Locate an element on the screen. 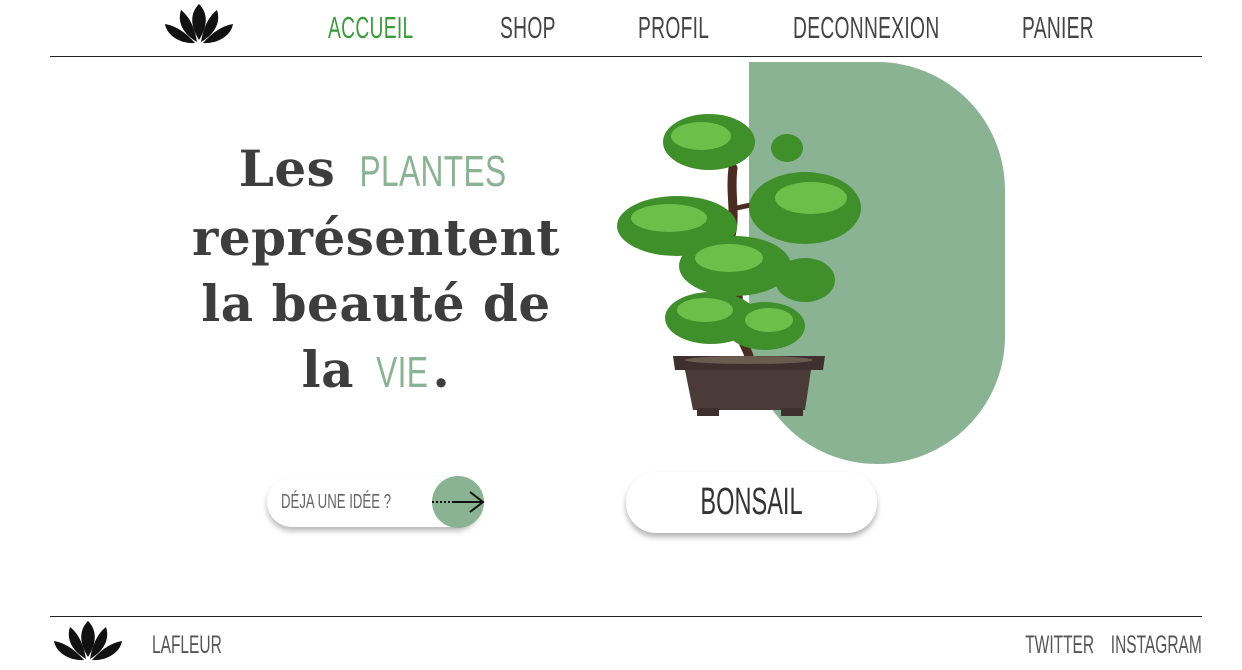 This screenshot has width=1242, height=670. headline-line-1: Les PLANTES is located at coordinates (376, 170).